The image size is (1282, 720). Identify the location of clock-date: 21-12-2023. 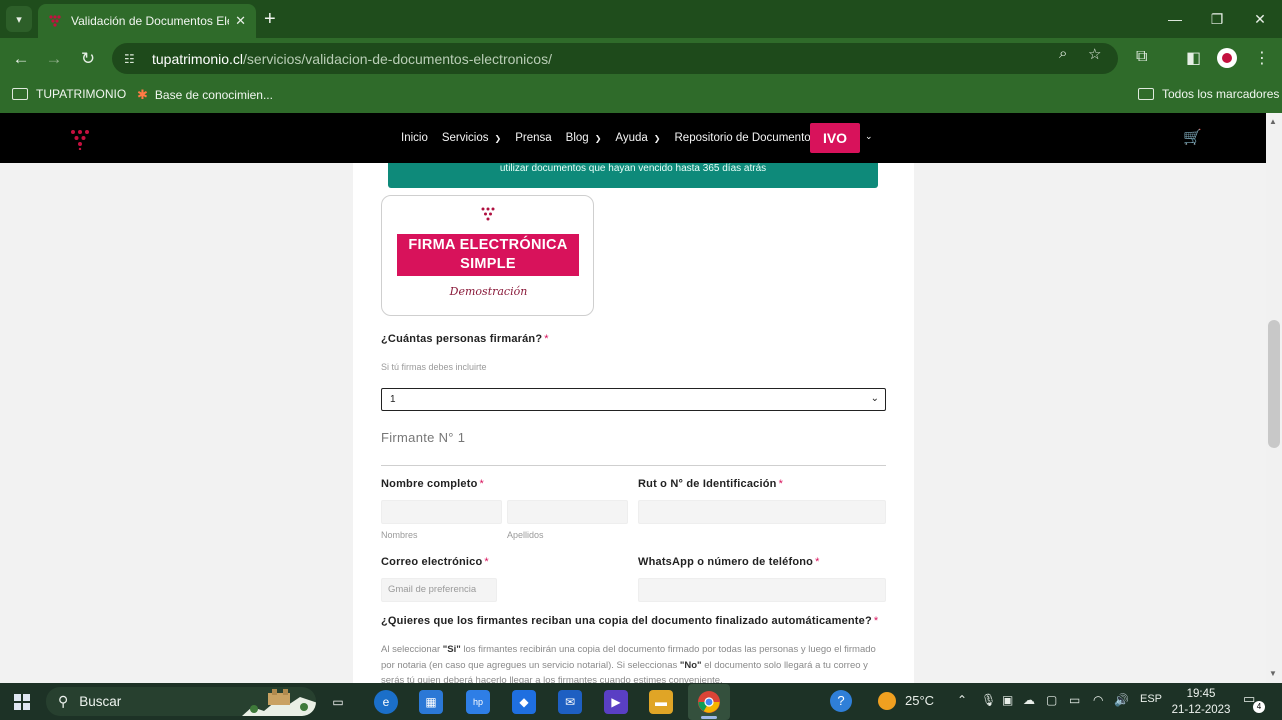
(1201, 710).